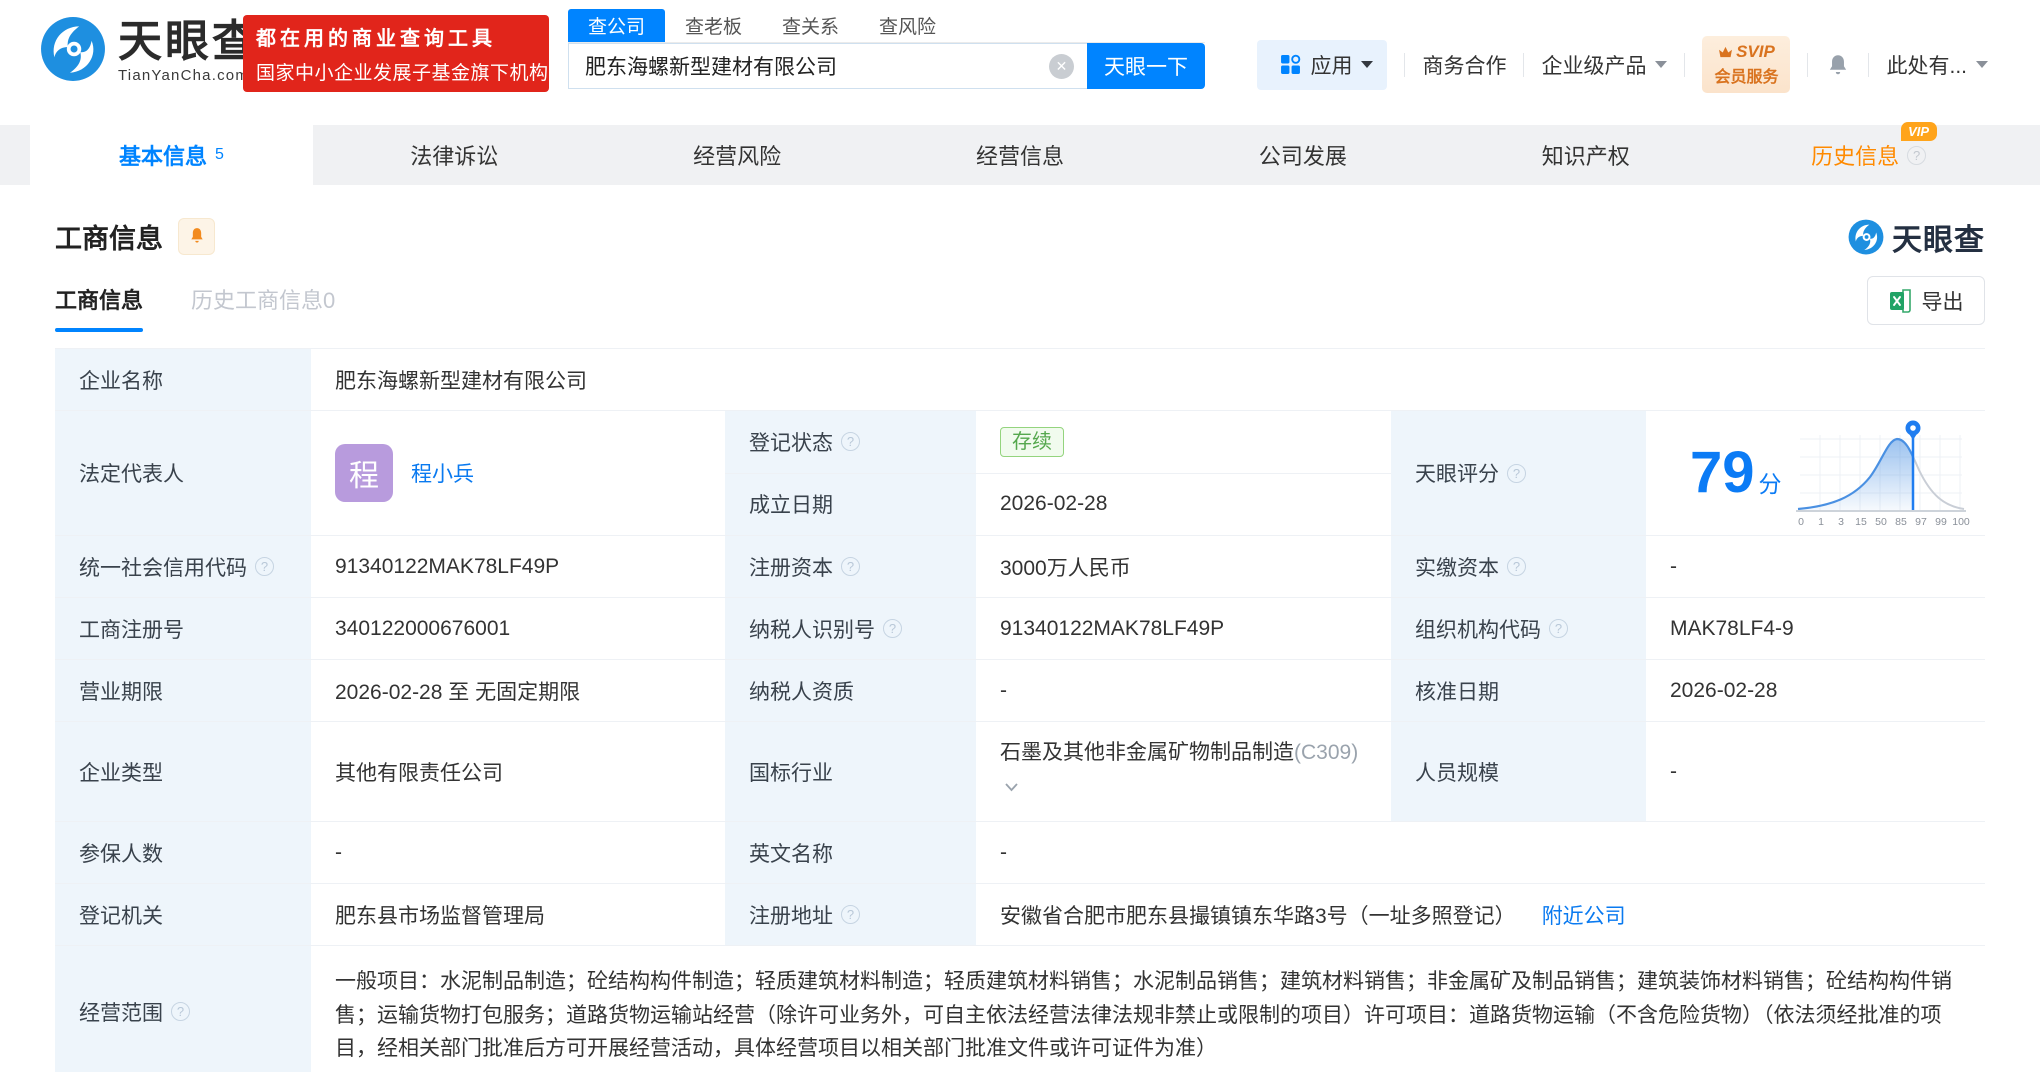 The width and height of the screenshot is (2040, 1072). What do you see at coordinates (1464, 65) in the screenshot?
I see `business-coop-link: 商务合作` at bounding box center [1464, 65].